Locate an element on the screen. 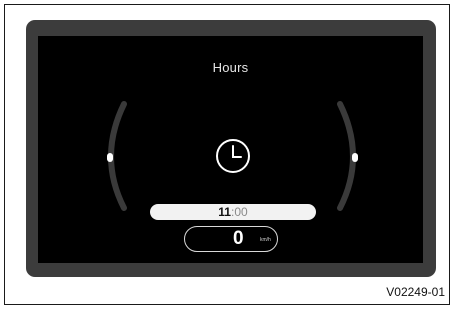  speed-value: 0 is located at coordinates (238, 238).